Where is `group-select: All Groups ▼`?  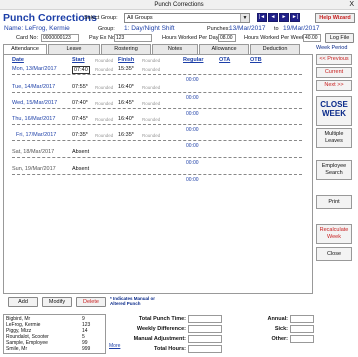 group-select: All Groups ▼ is located at coordinates (187, 18).